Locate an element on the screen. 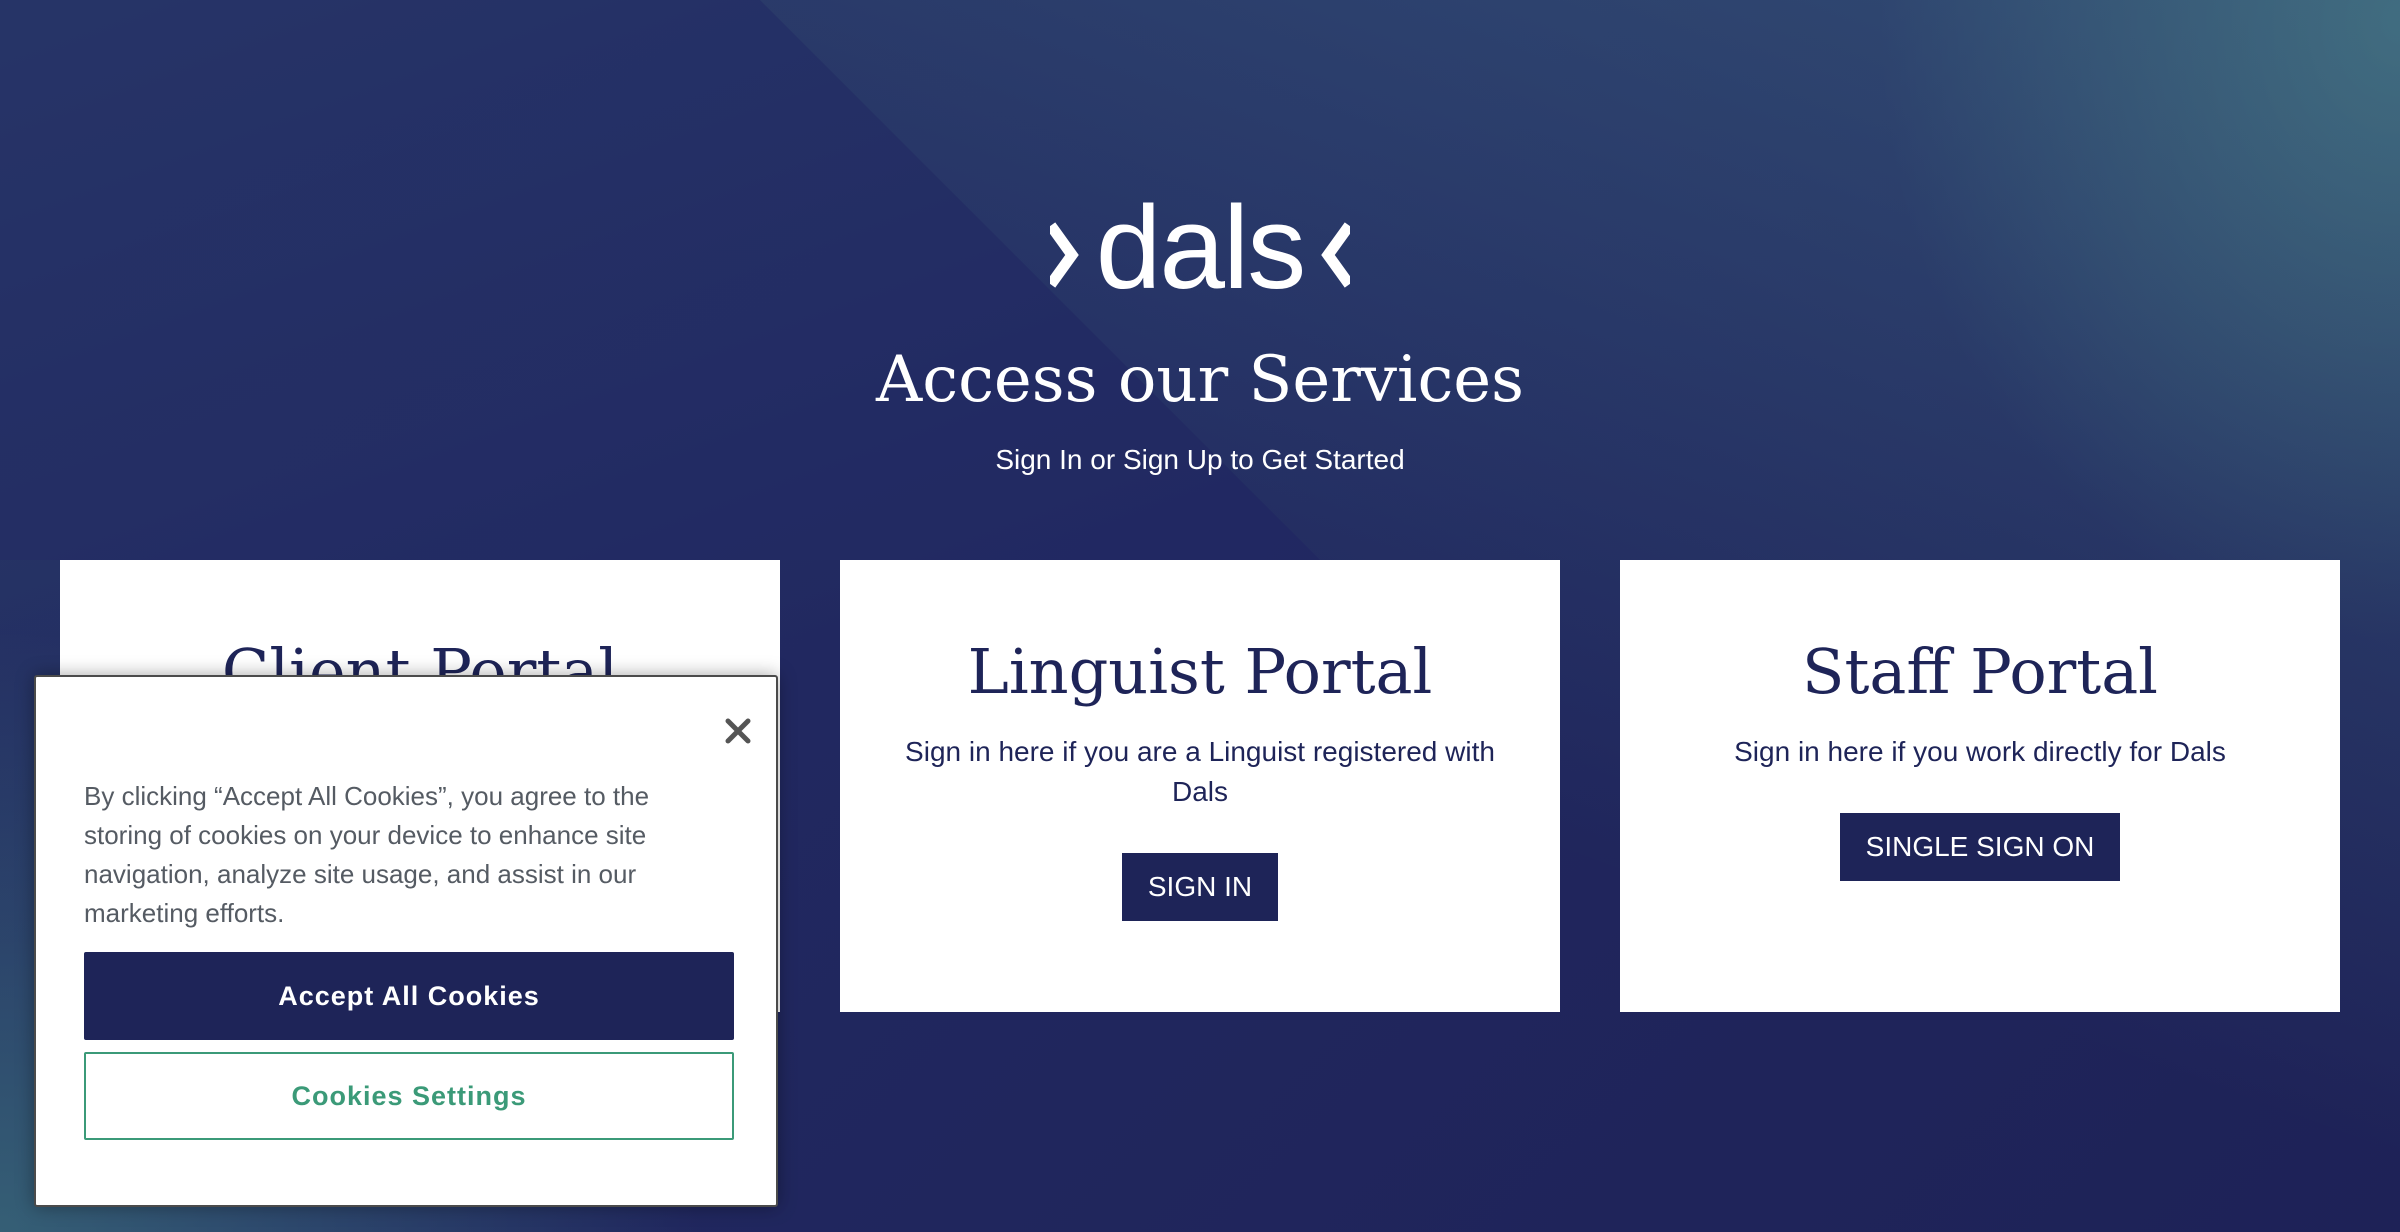 Image resolution: width=2400 pixels, height=1232 pixels. cookies-settings-button: Cookies Settings is located at coordinates (409, 1096).